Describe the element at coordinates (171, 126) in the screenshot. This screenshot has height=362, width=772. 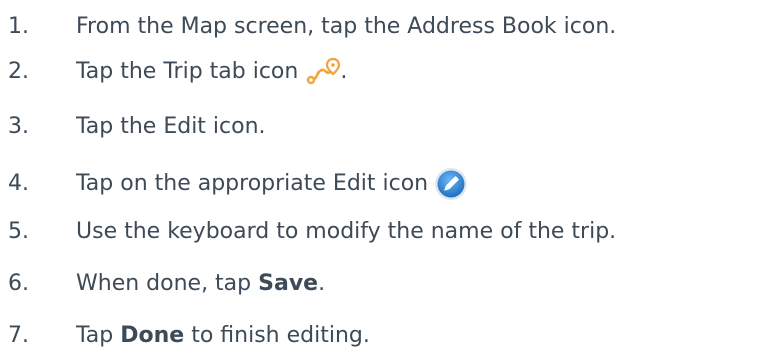
I see `step-text: Tap the Edit icon.` at that location.